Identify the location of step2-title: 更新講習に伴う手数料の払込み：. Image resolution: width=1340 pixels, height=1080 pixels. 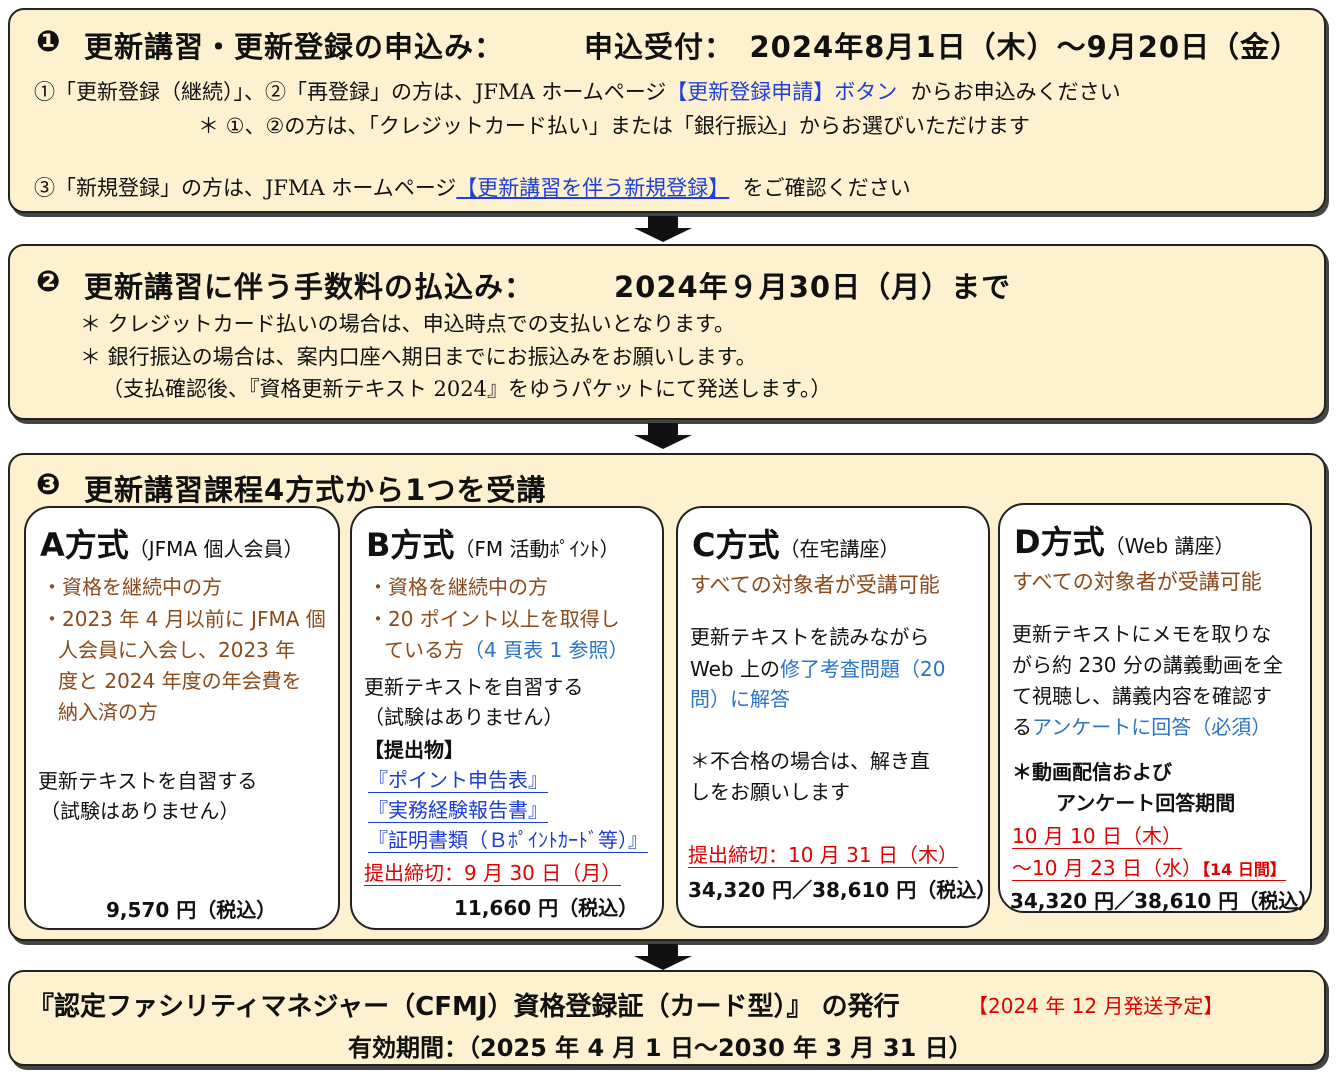
(309, 287).